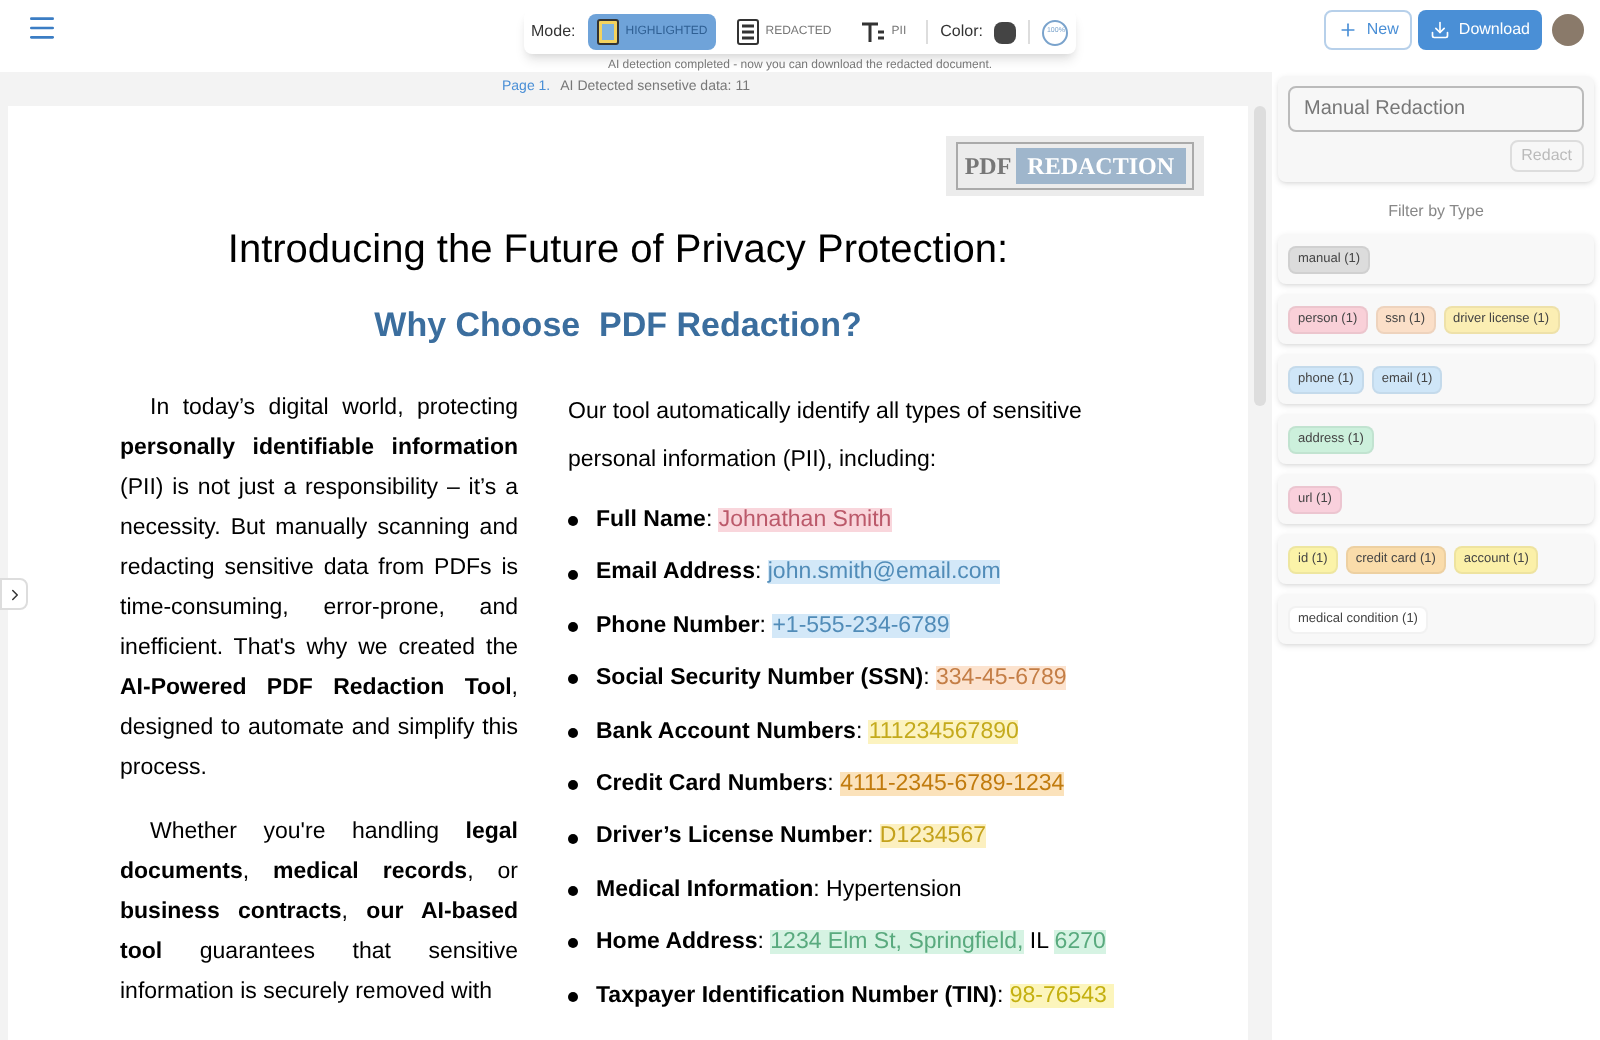  What do you see at coordinates (798, 573) in the screenshot?
I see `pii-item: Email Address: john.smith@email.com` at bounding box center [798, 573].